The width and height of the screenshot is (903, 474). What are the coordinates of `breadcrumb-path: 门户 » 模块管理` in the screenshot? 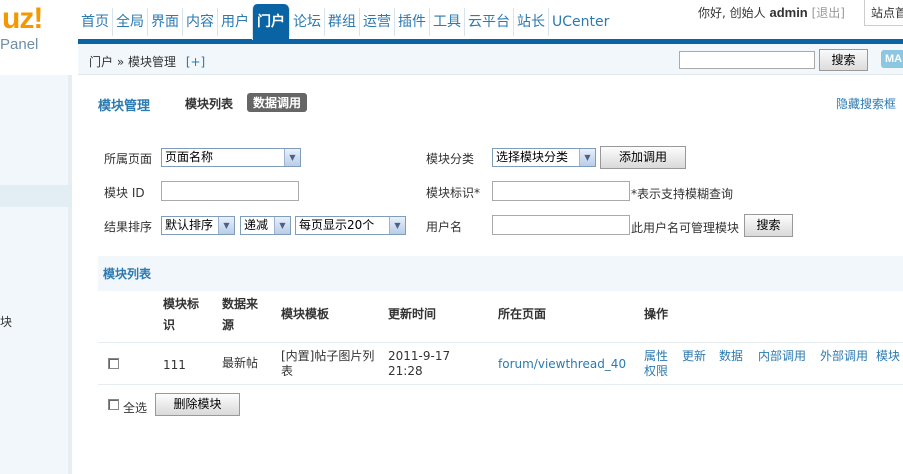 It's located at (132, 62).